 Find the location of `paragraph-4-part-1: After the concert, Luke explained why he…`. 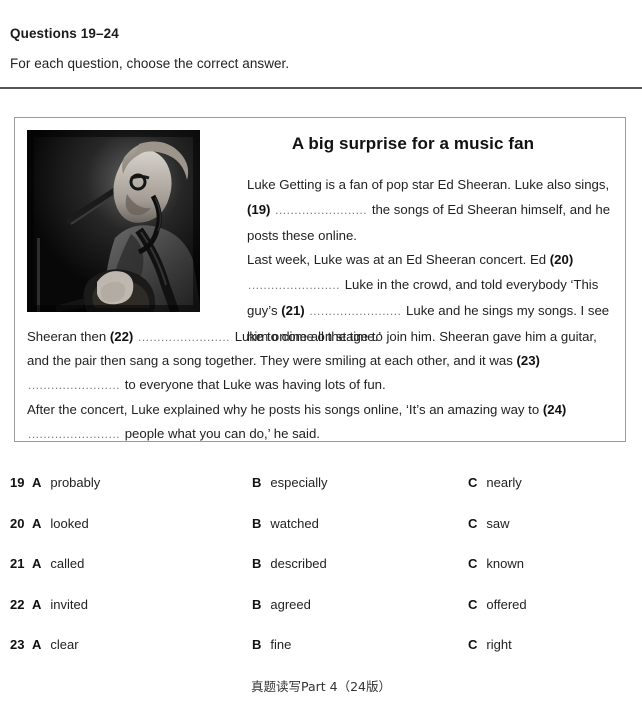

paragraph-4-part-1: After the concert, Luke explained why he… is located at coordinates (283, 409).